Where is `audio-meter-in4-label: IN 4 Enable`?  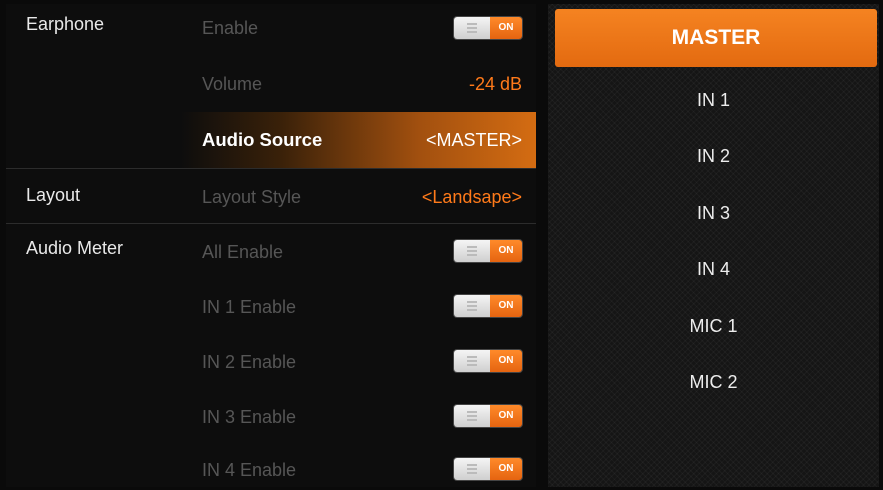 audio-meter-in4-label: IN 4 Enable is located at coordinates (249, 470).